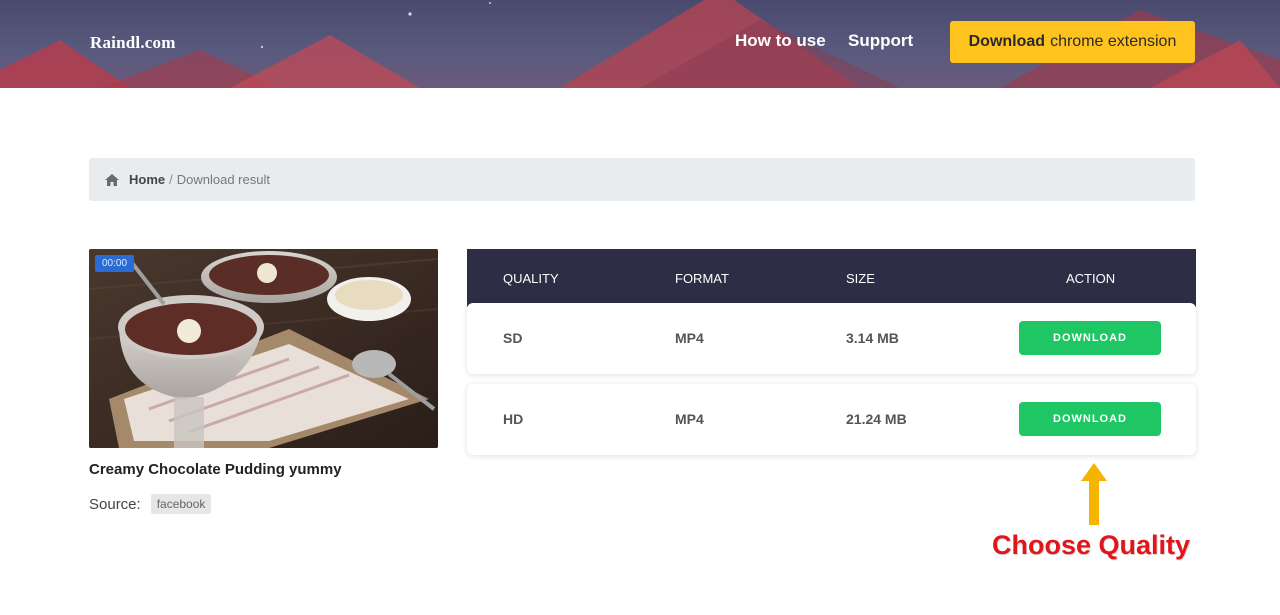 The width and height of the screenshot is (1280, 615). Describe the element at coordinates (112, 179) in the screenshot. I see `home-icon` at that location.